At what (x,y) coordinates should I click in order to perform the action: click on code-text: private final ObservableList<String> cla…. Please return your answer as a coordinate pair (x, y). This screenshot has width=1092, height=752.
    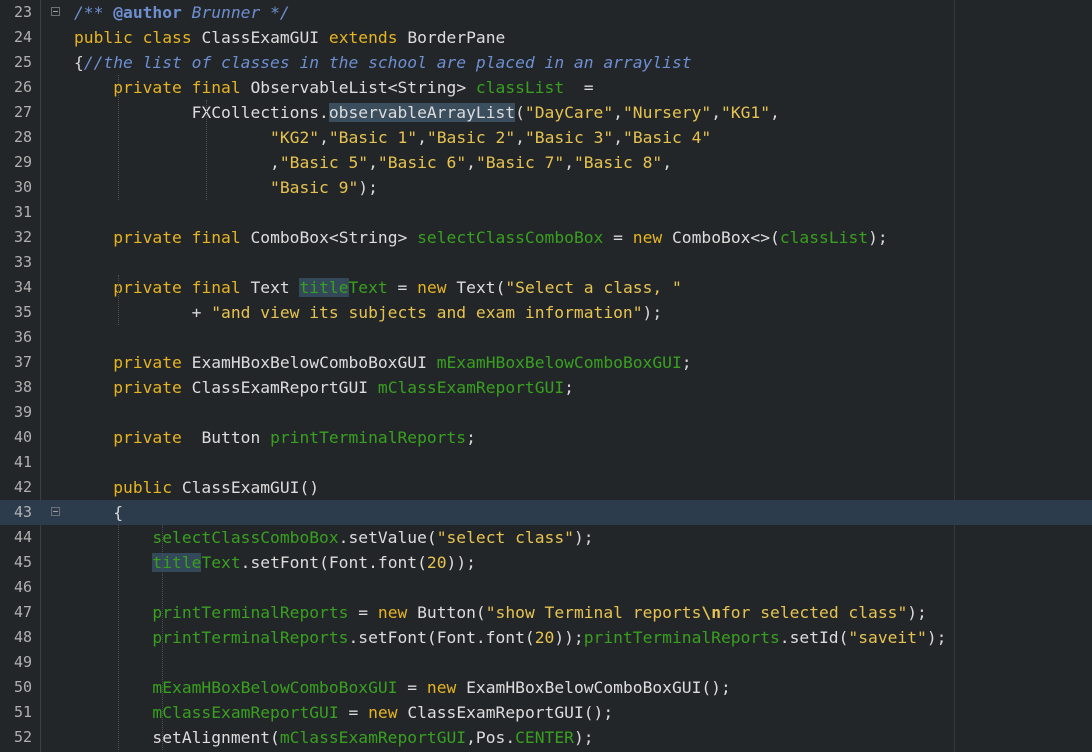
    Looking at the image, I should click on (333, 87).